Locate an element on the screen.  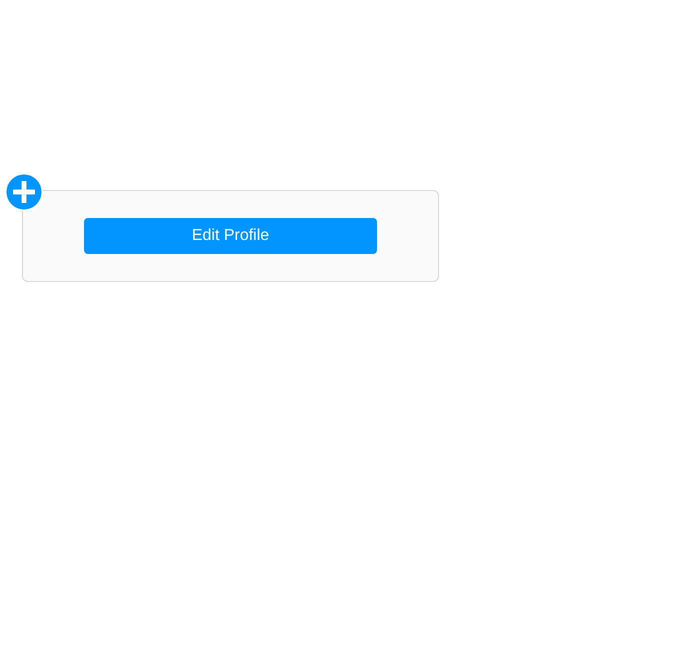
edit-profile-button: Edit Profile is located at coordinates (230, 236).